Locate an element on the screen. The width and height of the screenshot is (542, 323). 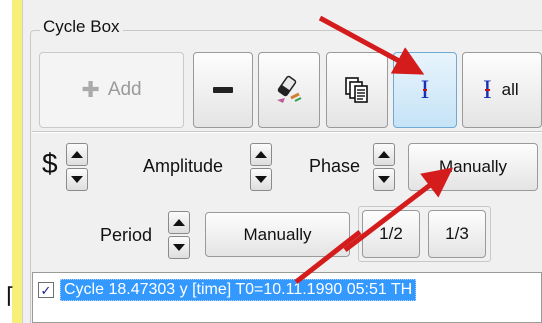
dollar-spin-up is located at coordinates (77, 154).